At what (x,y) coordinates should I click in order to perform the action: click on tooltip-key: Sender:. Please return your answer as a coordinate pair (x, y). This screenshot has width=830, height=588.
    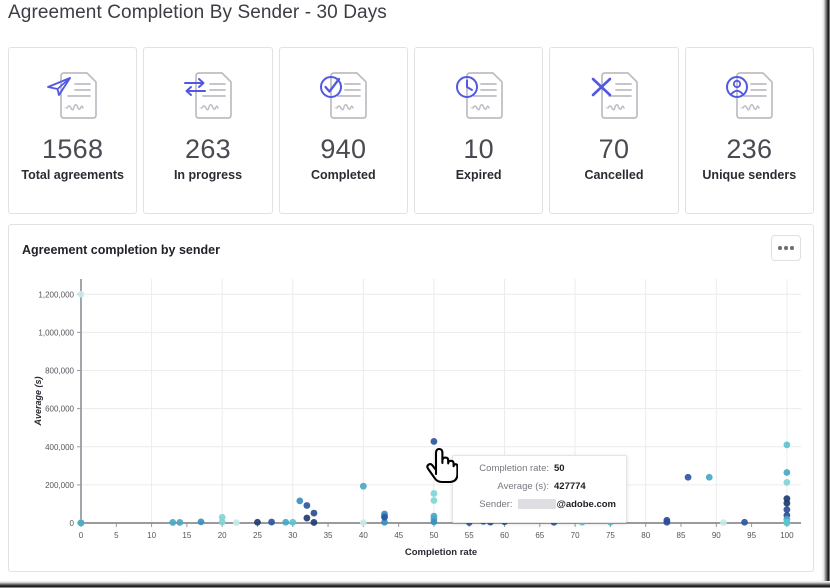
    Looking at the image, I should click on (496, 504).